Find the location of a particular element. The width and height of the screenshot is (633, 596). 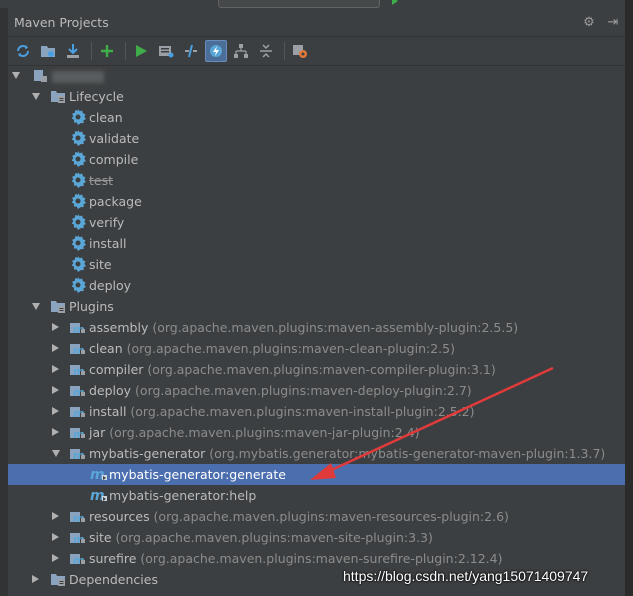

tree-lifecycle-goal-validate: validate is located at coordinates (316, 138).